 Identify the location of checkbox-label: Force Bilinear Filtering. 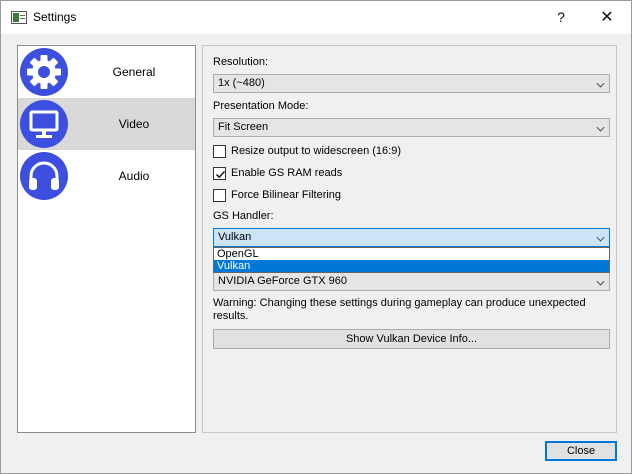
(286, 195).